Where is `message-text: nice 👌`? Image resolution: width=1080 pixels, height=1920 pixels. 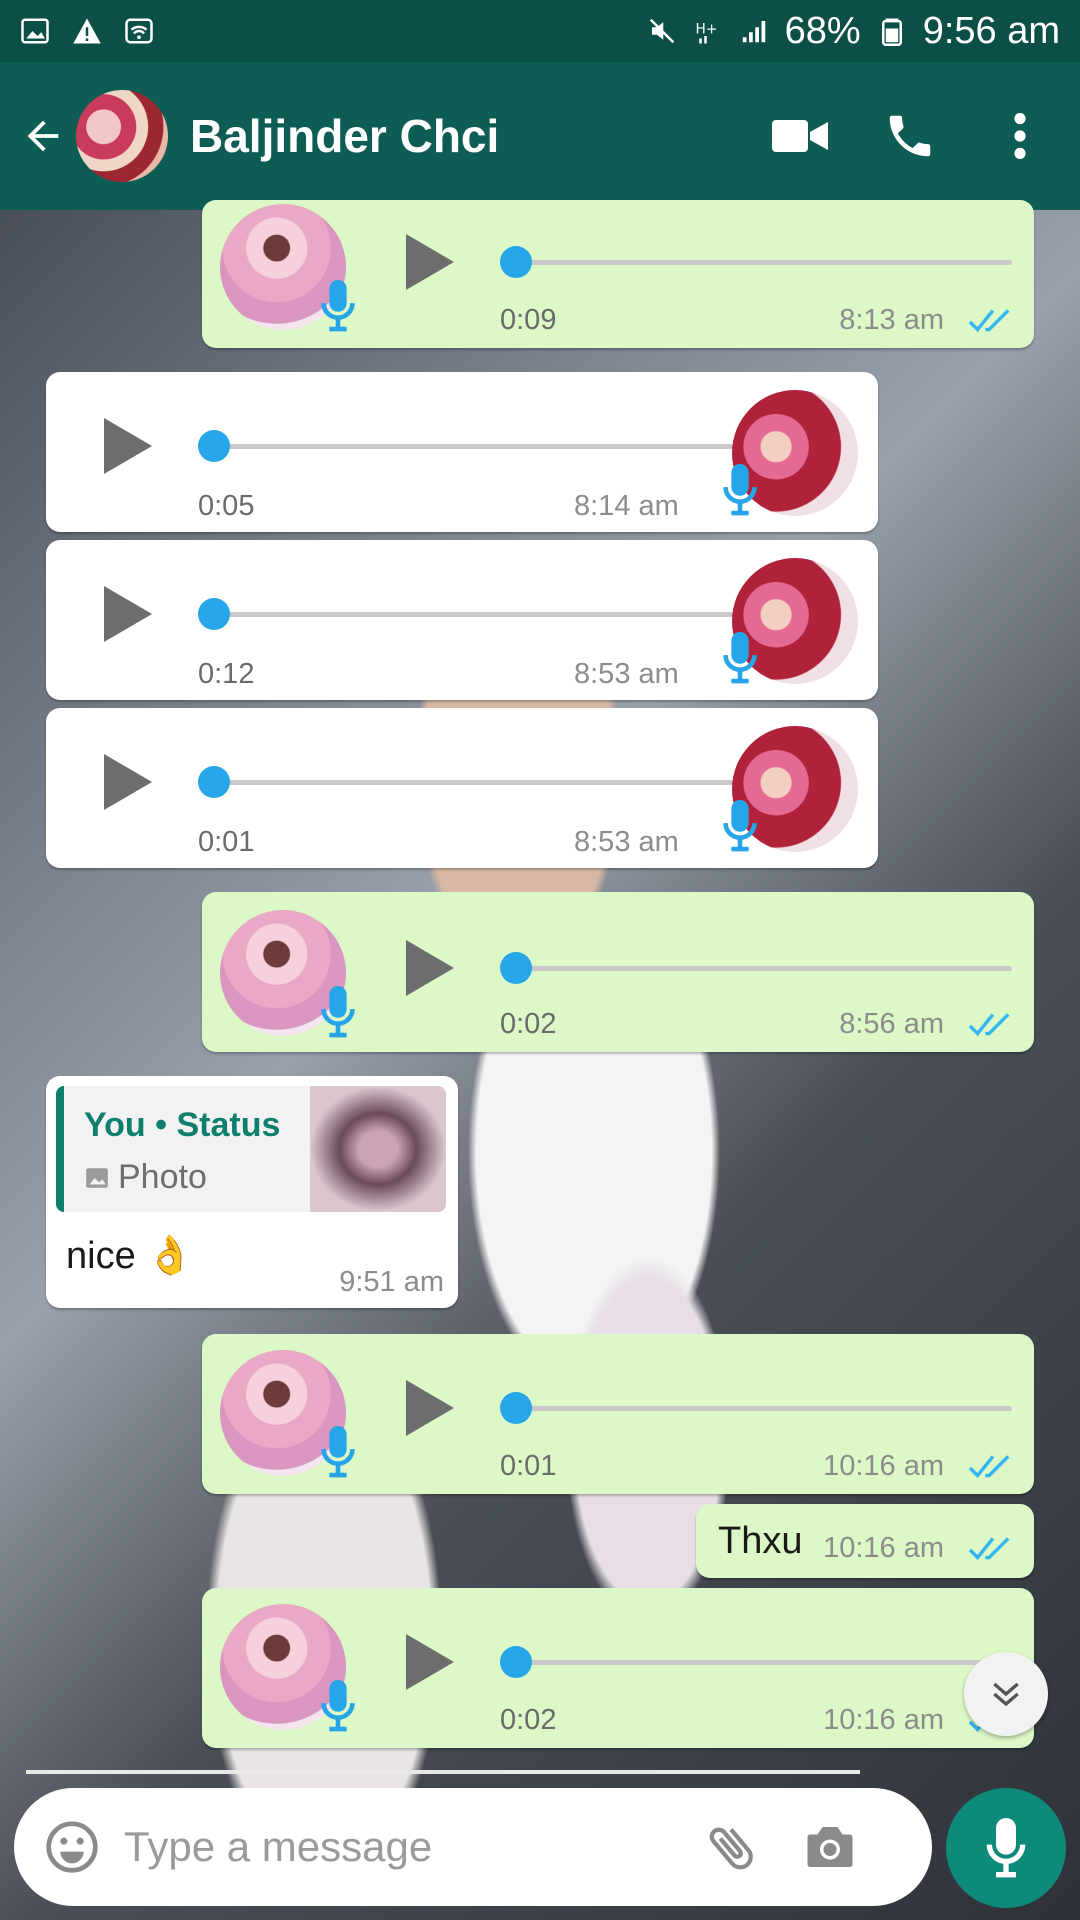
message-text: nice 👌 is located at coordinates (130, 1256).